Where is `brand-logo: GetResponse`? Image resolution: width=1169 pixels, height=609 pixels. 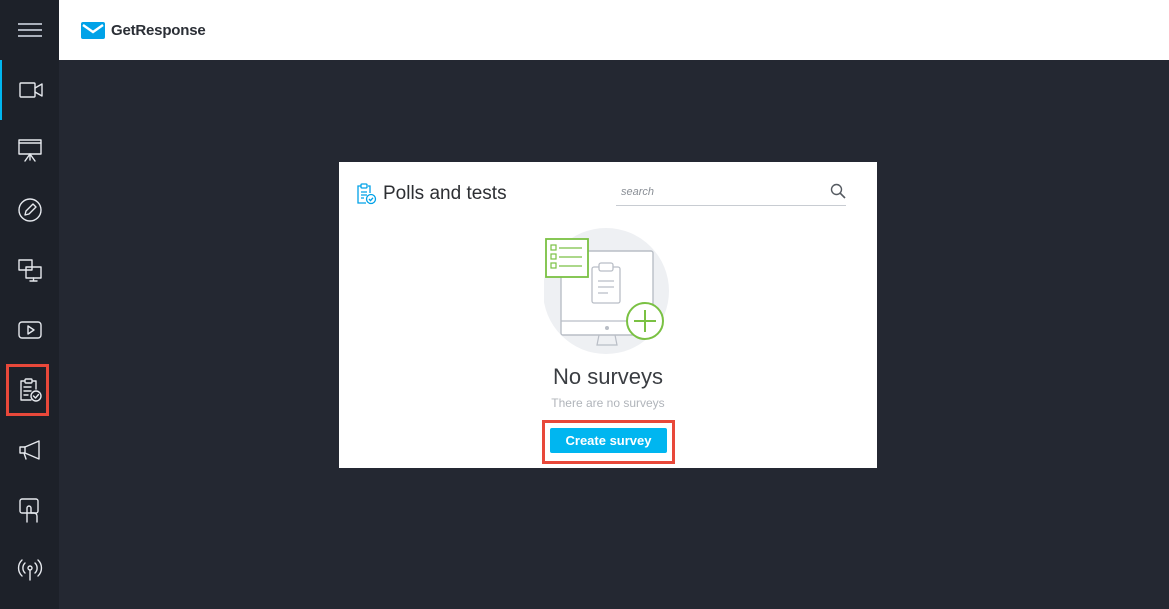 brand-logo: GetResponse is located at coordinates (143, 30).